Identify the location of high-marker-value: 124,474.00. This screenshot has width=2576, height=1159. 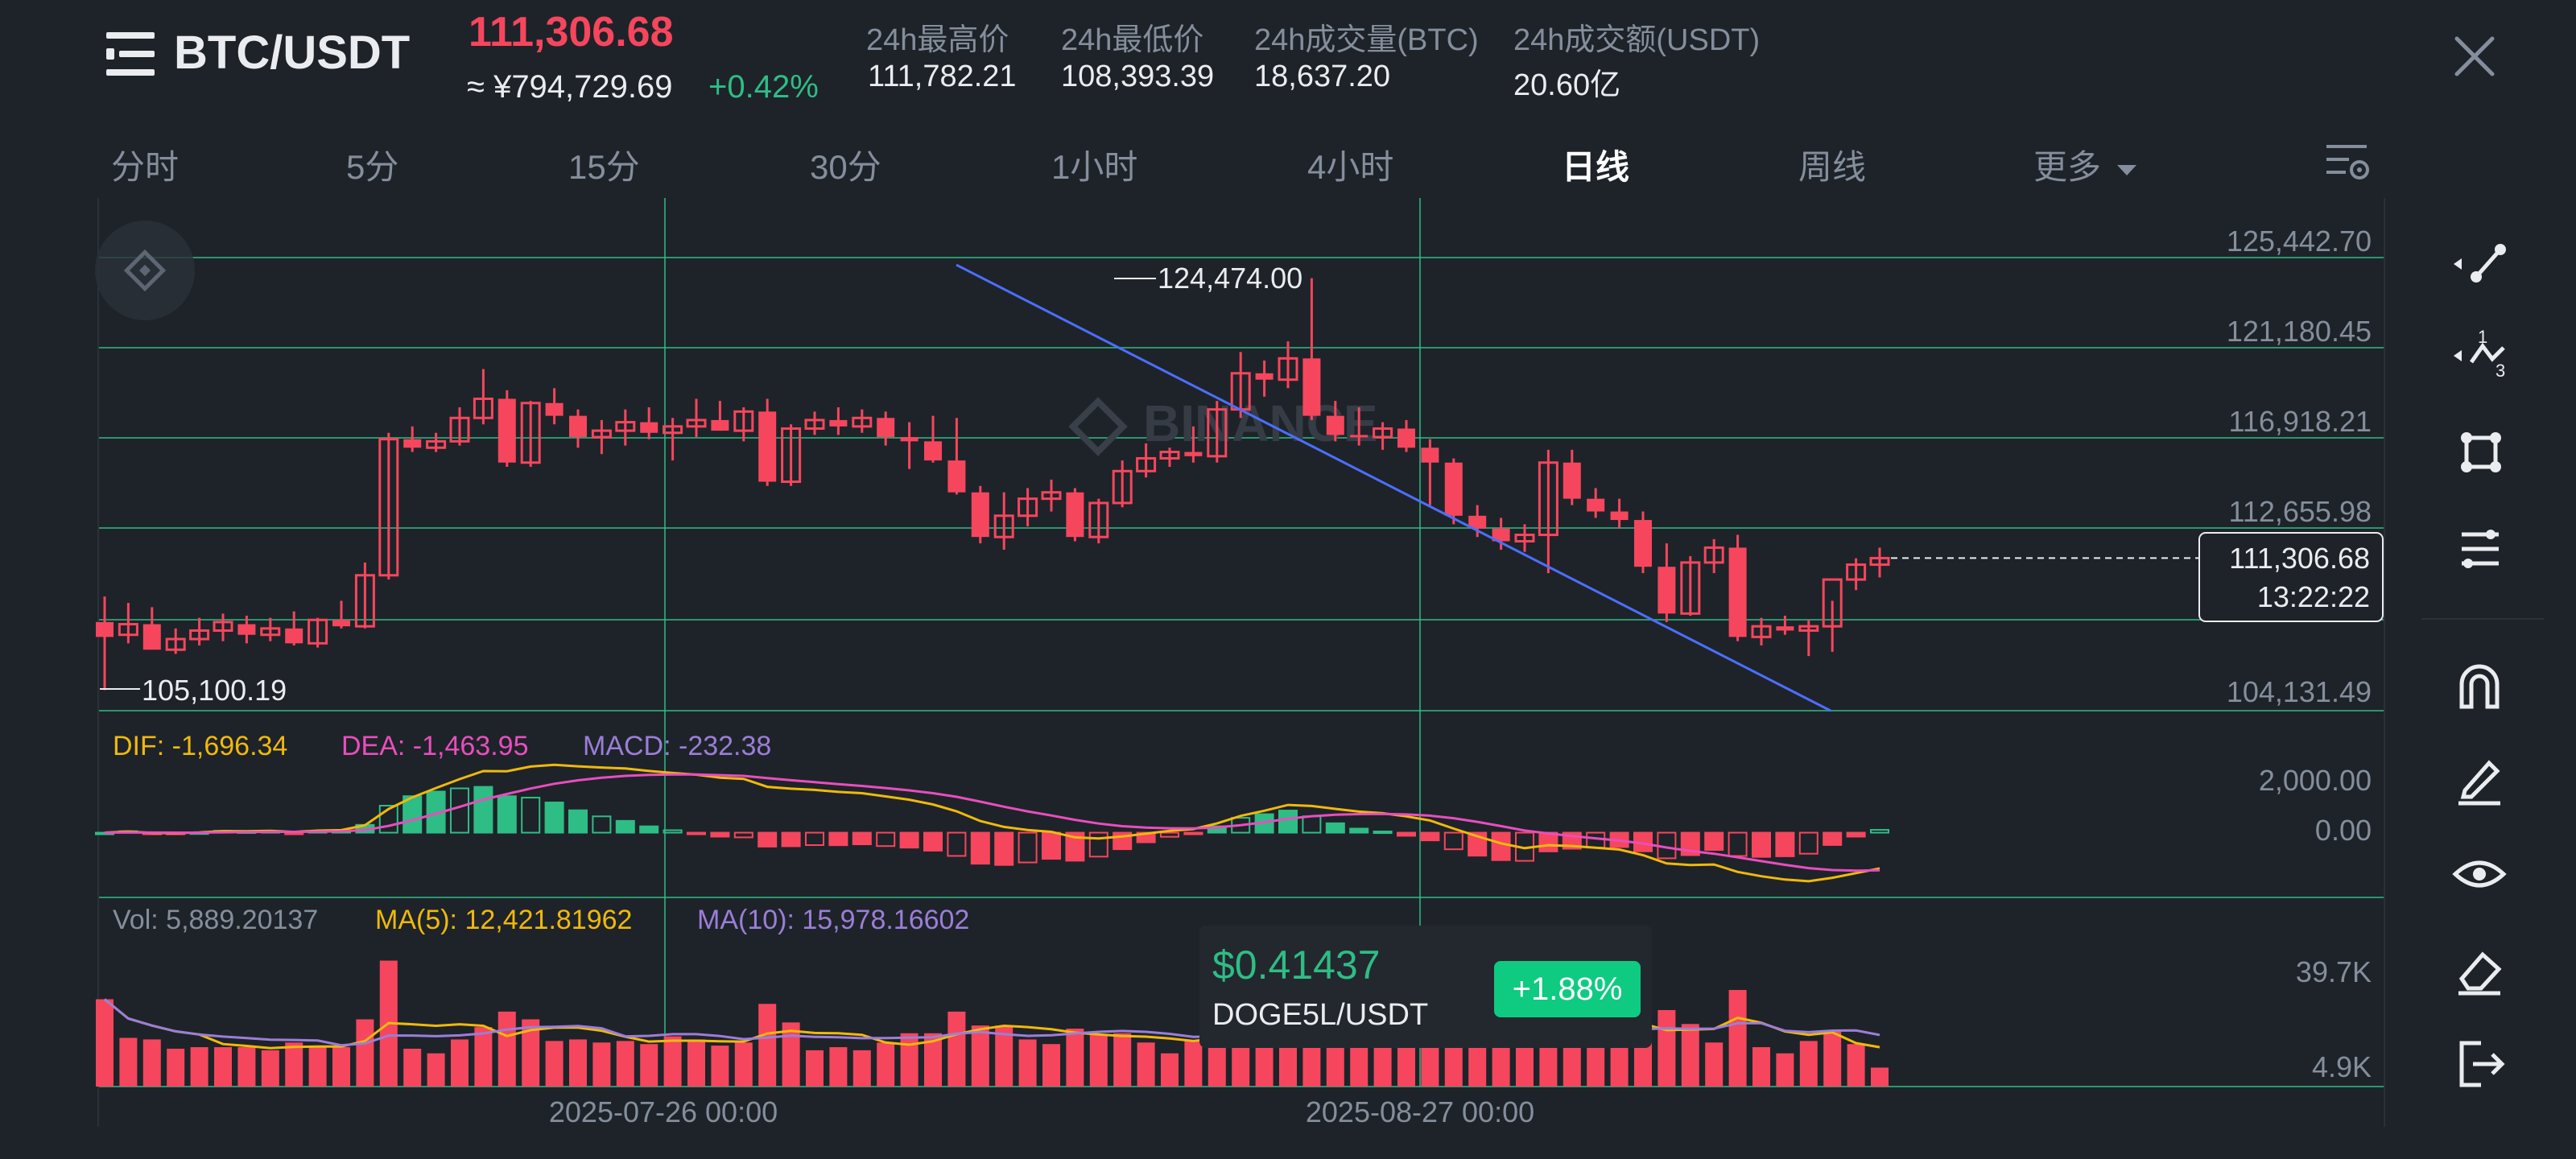
(1230, 278).